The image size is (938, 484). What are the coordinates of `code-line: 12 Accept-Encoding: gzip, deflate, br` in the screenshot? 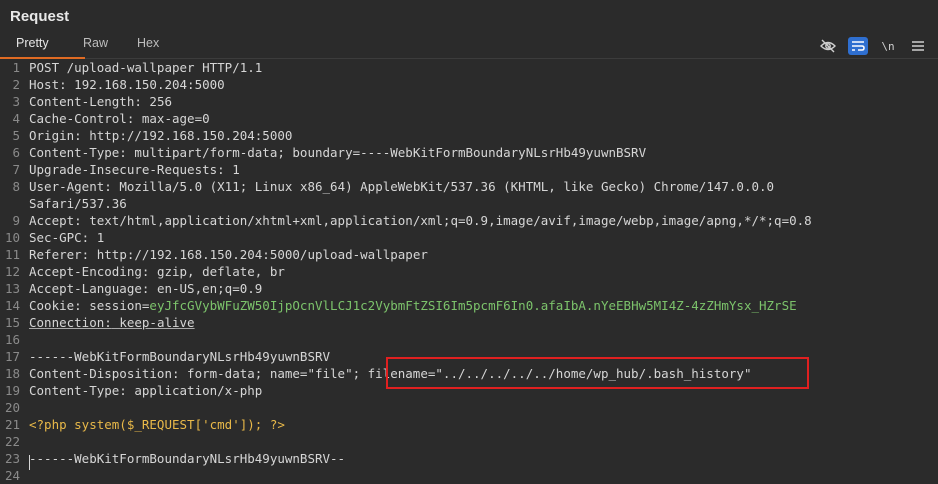 It's located at (469, 271).